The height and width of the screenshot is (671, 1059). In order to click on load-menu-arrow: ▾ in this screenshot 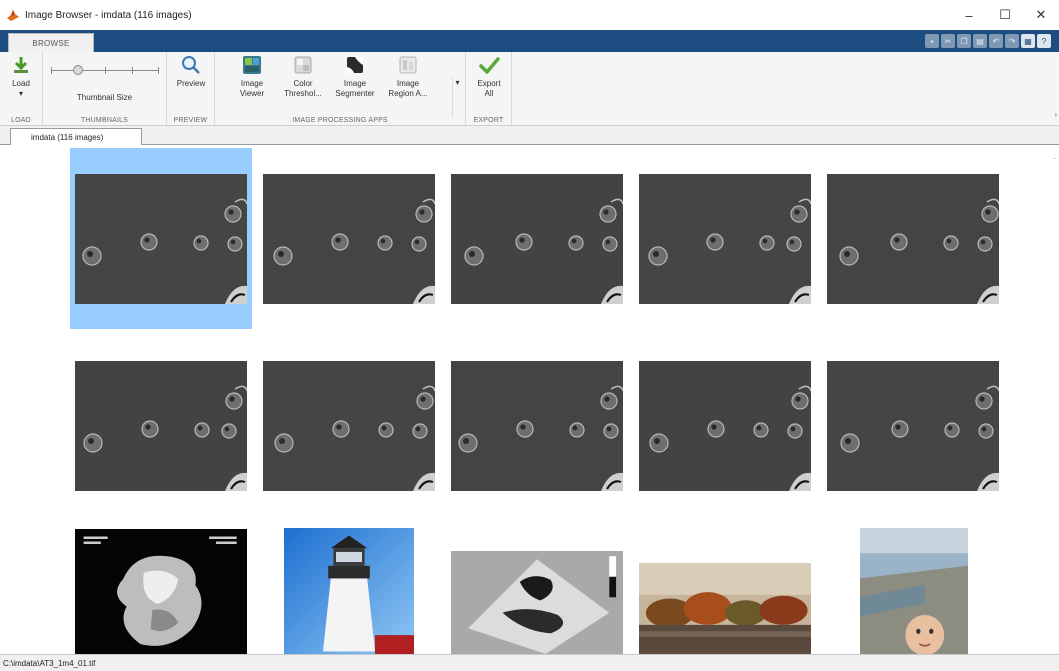, I will do `click(21, 94)`.